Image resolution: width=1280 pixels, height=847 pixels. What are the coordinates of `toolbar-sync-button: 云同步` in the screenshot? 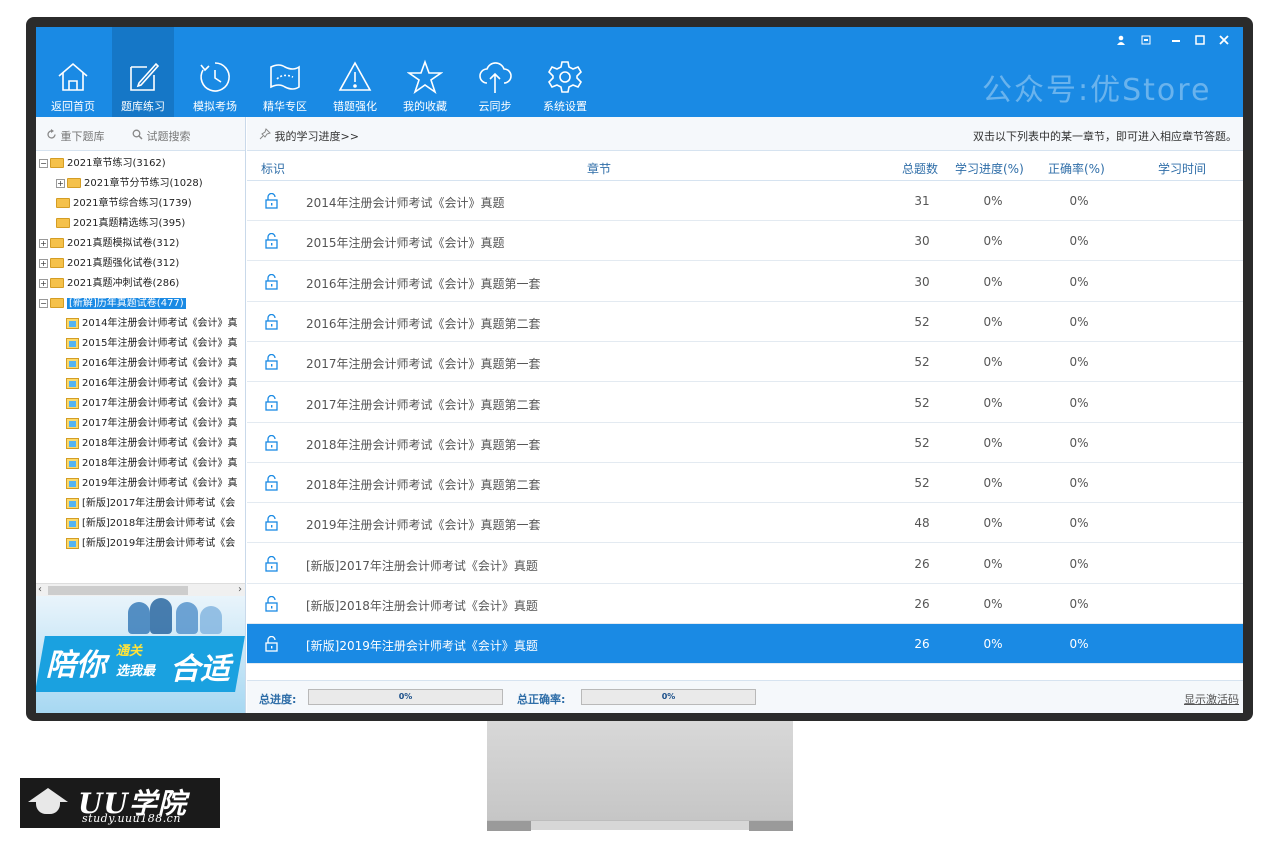 It's located at (495, 72).